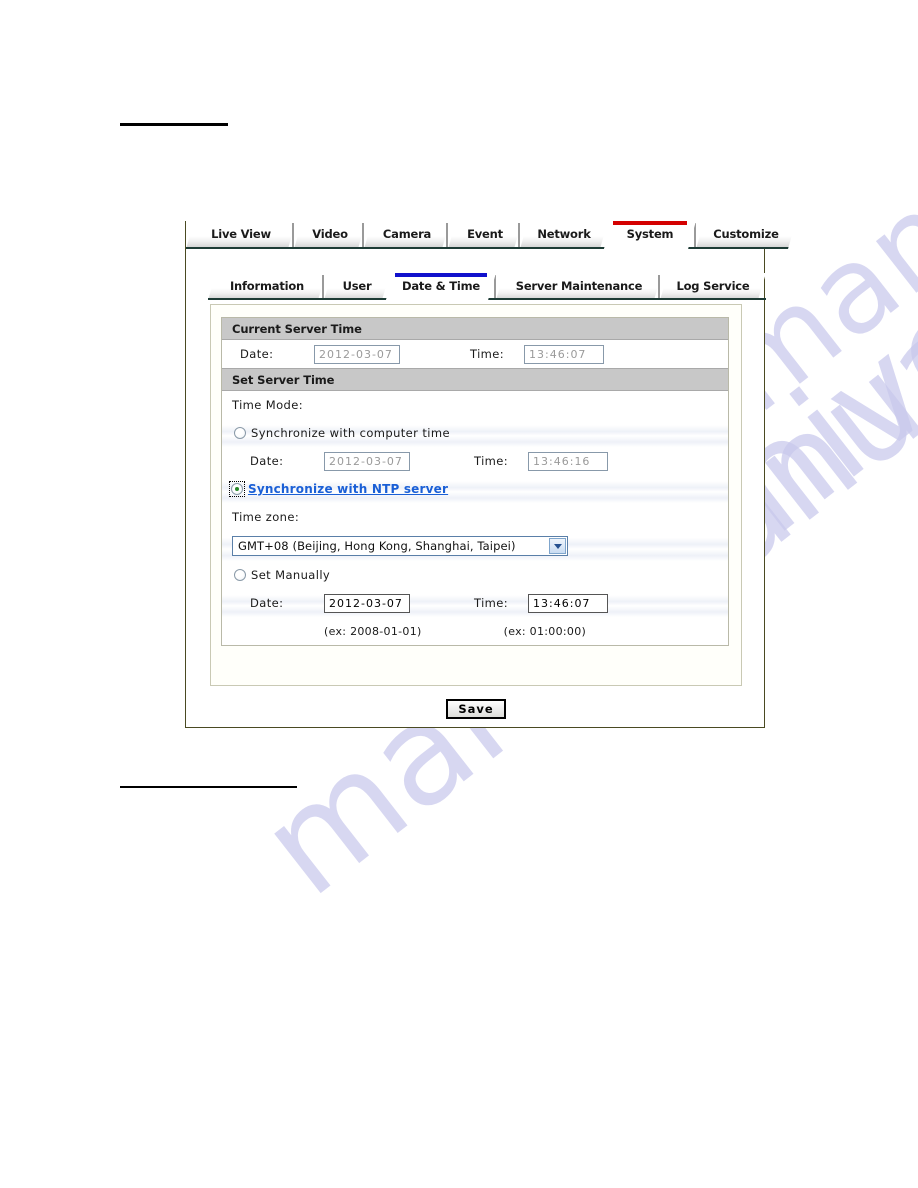 This screenshot has width=918, height=1188. I want to click on tab-active-accent, so click(650, 223).